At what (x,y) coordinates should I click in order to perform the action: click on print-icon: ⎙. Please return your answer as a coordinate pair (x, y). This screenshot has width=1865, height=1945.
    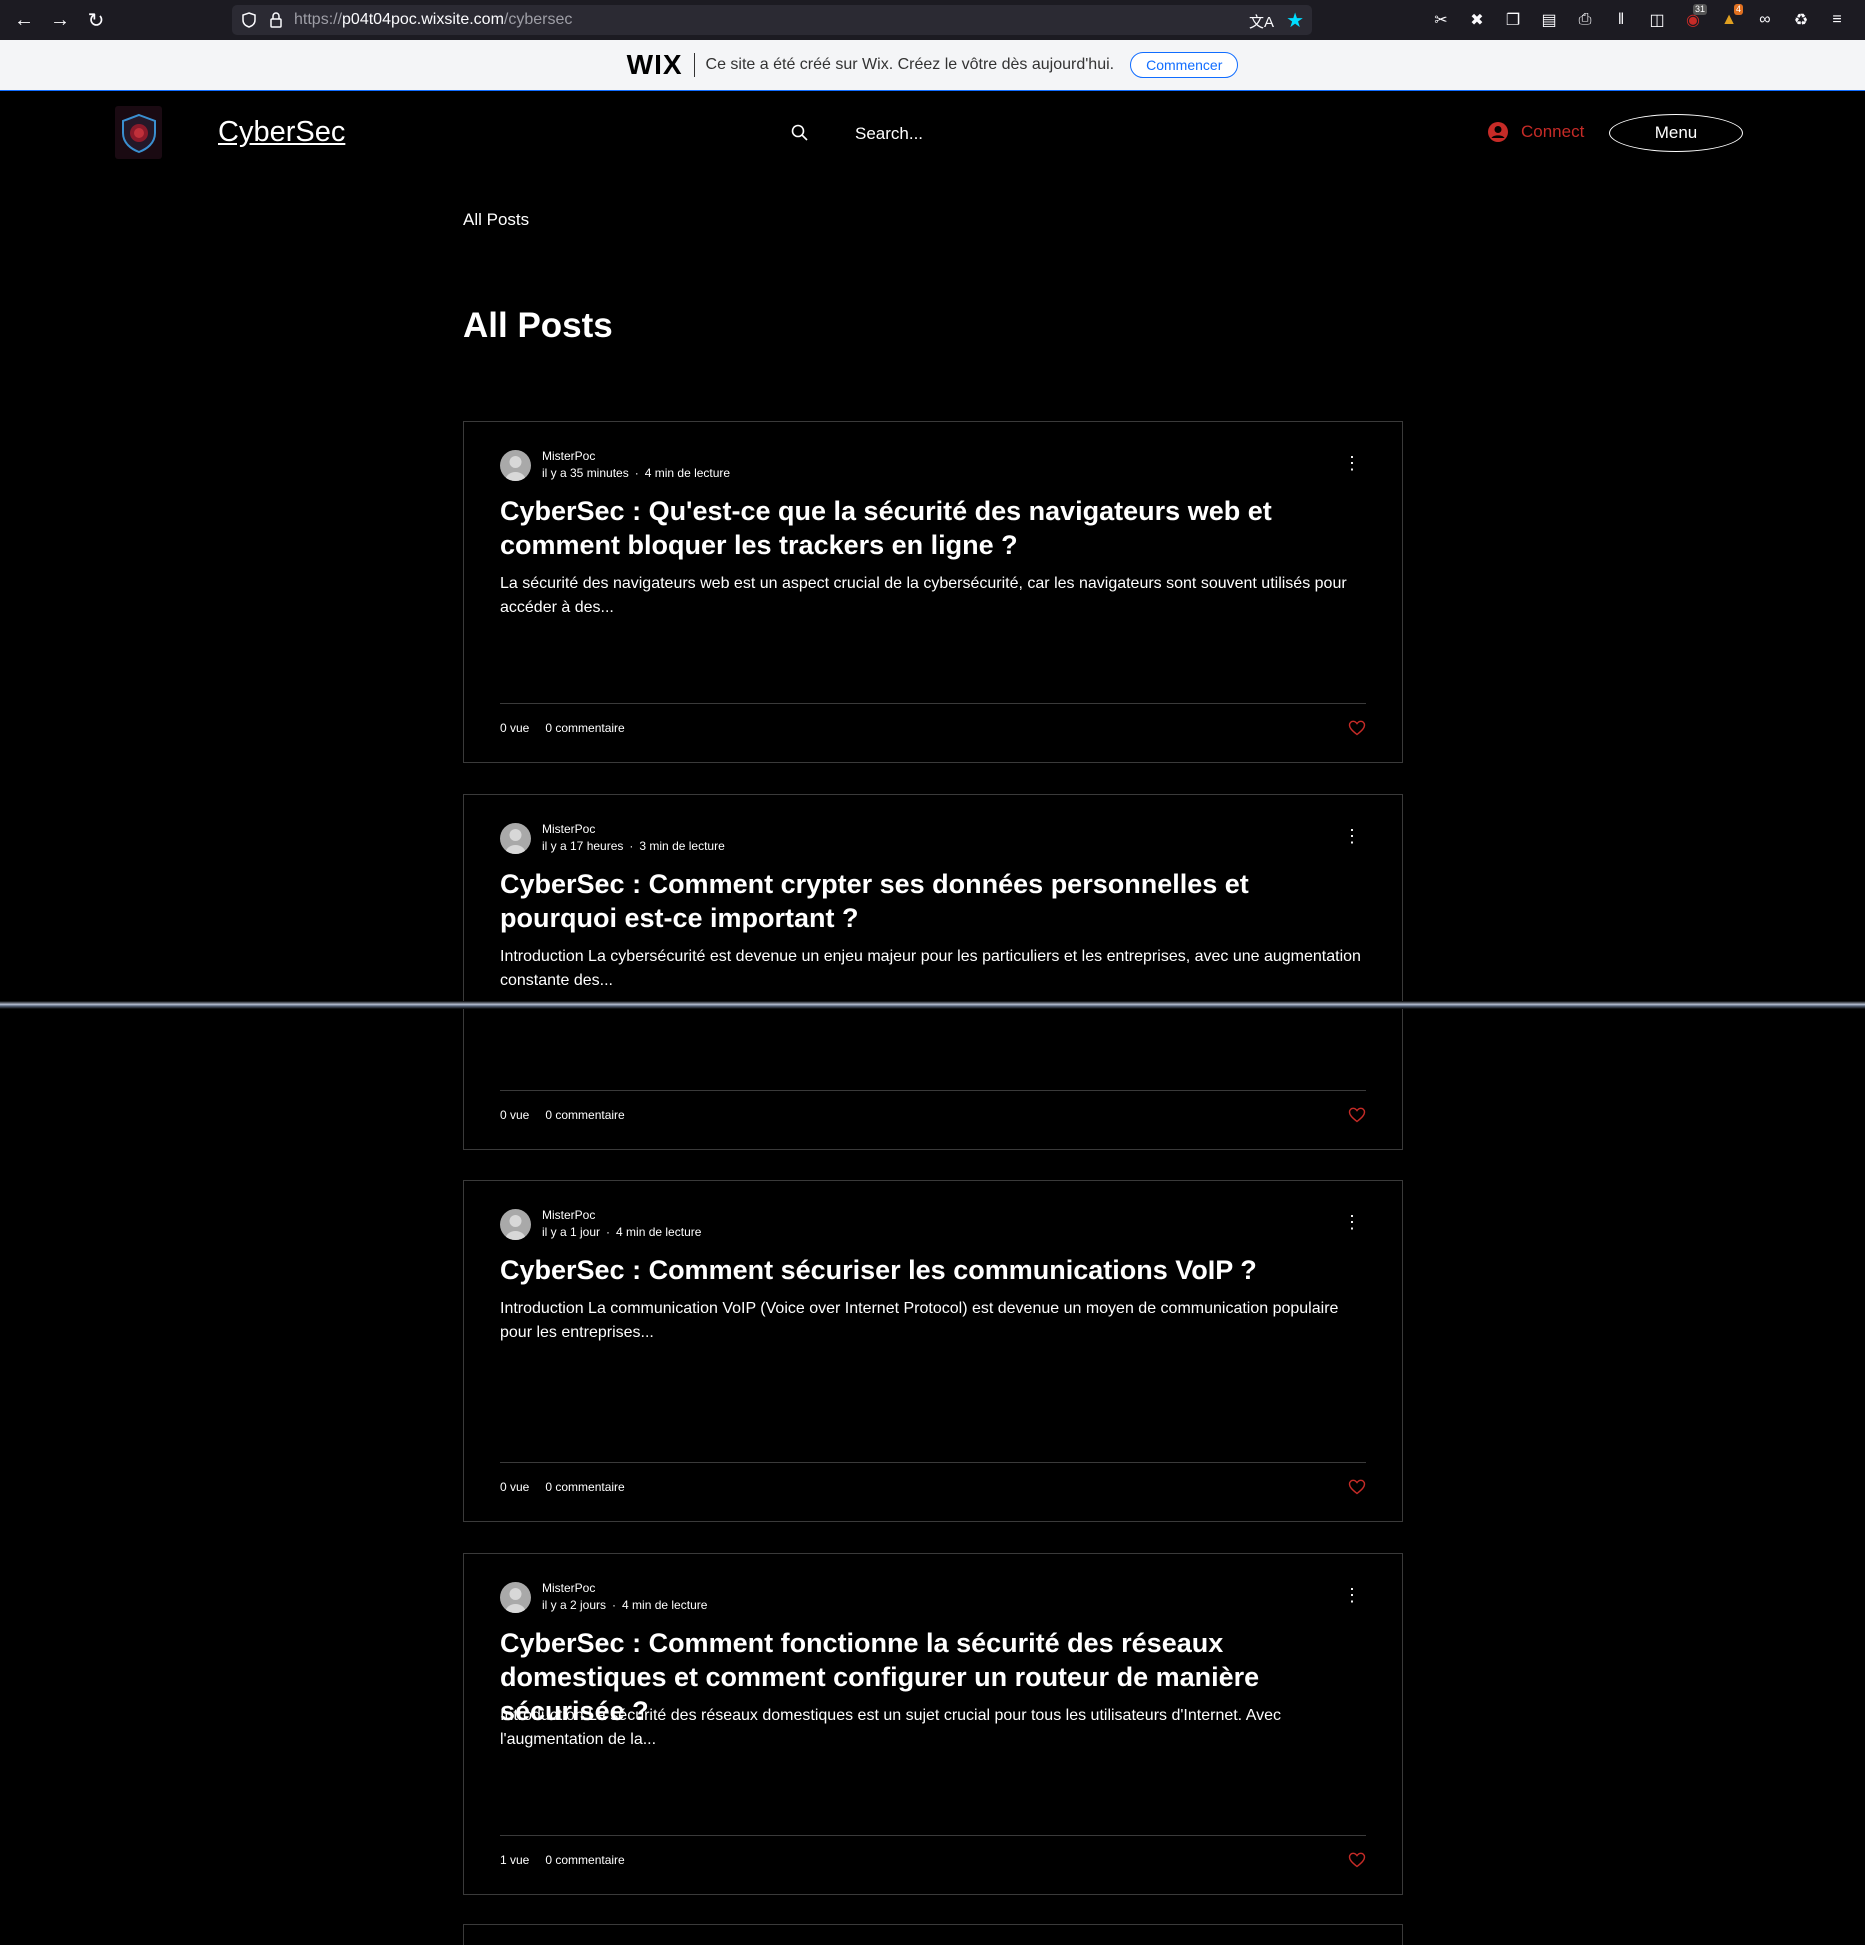
    Looking at the image, I should click on (1585, 20).